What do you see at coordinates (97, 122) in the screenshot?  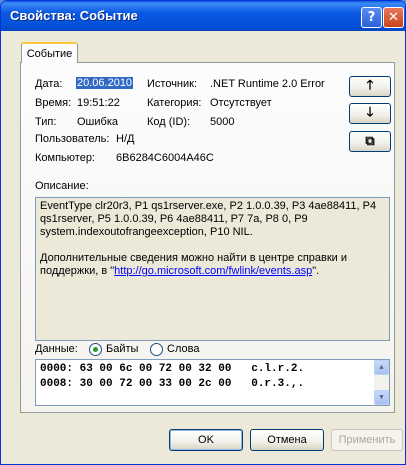 I see `type-value: Ошибка` at bounding box center [97, 122].